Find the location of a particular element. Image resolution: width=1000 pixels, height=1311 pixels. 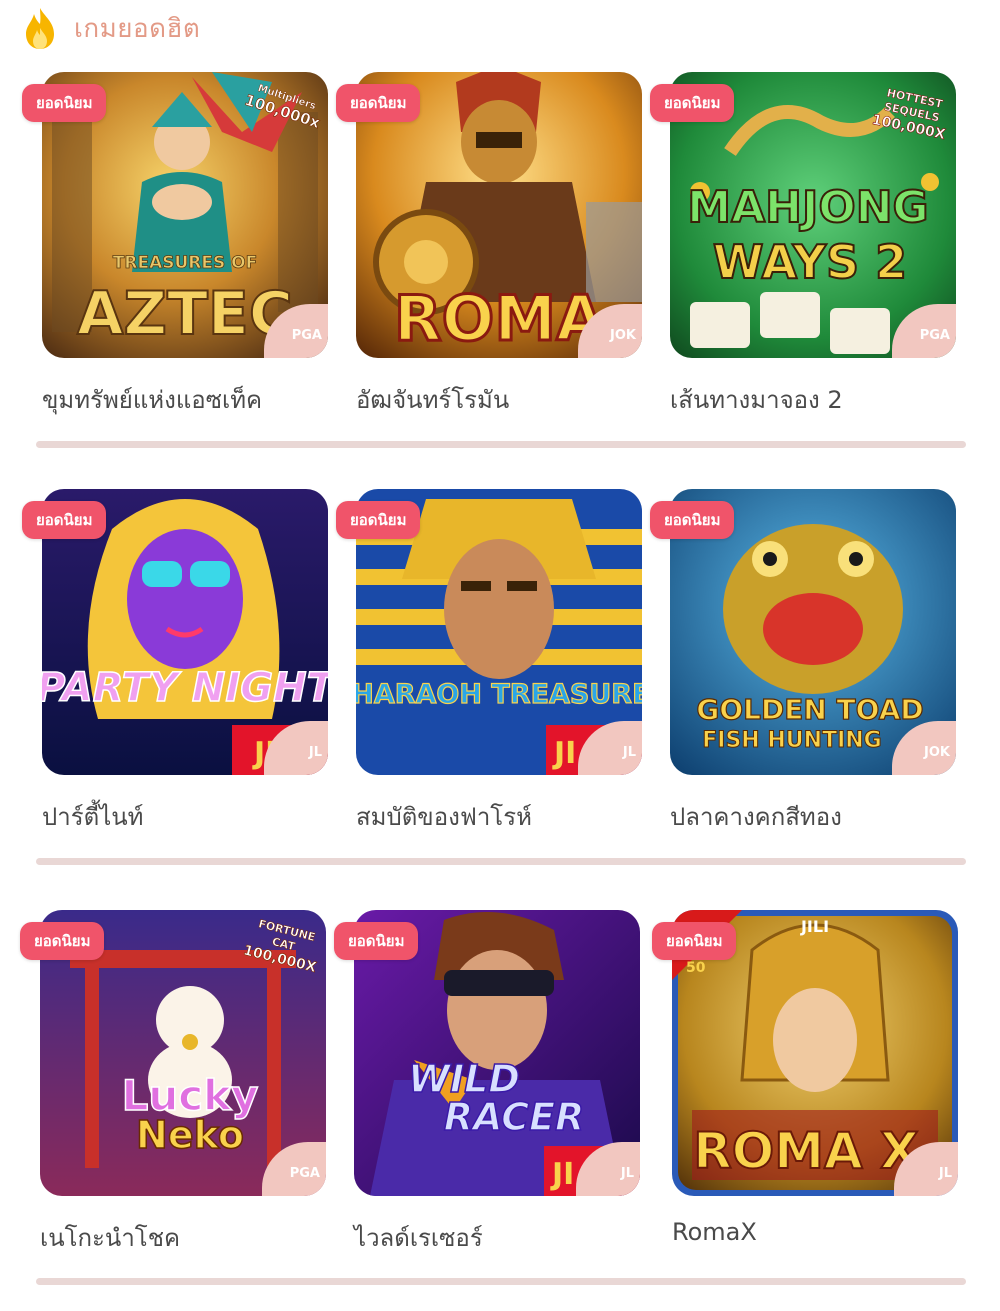

game-title: ขุมทรัพย์แห่งแอซเท็ค is located at coordinates (152, 399).